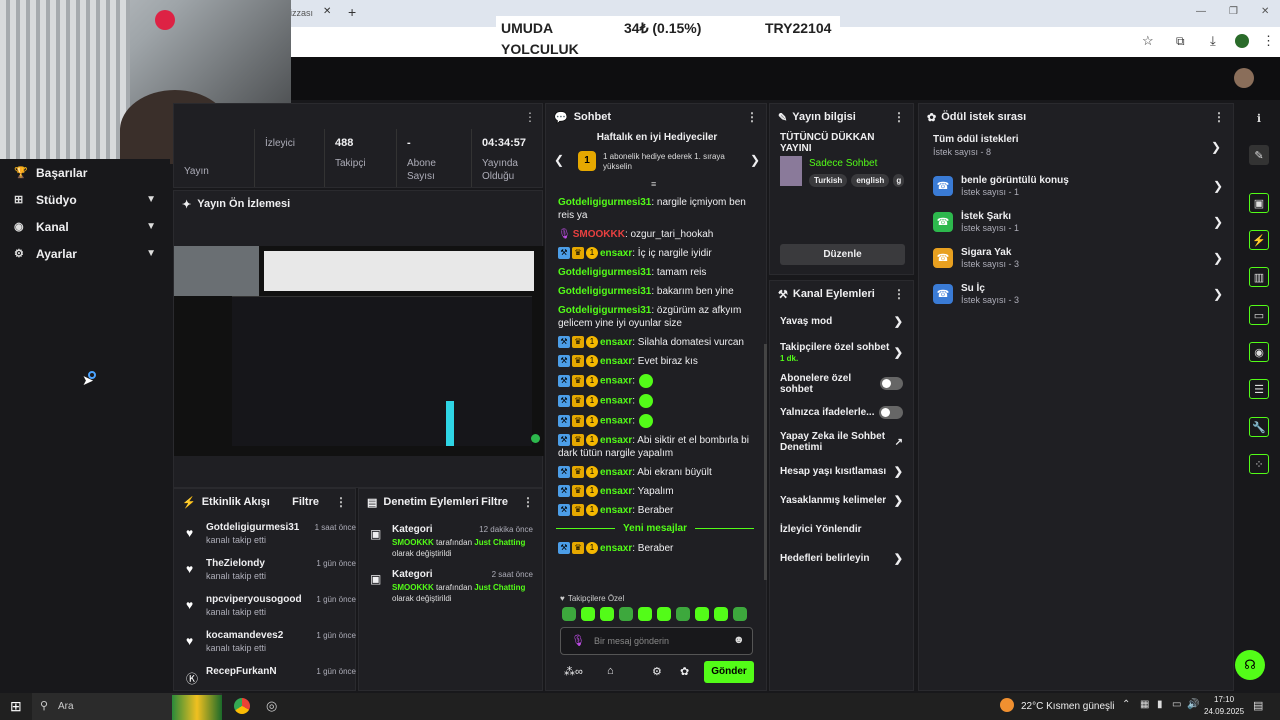 The image size is (1280, 720). Describe the element at coordinates (85, 226) in the screenshot. I see `sidebar-item-channel: ◉ Kanal ▼` at that location.